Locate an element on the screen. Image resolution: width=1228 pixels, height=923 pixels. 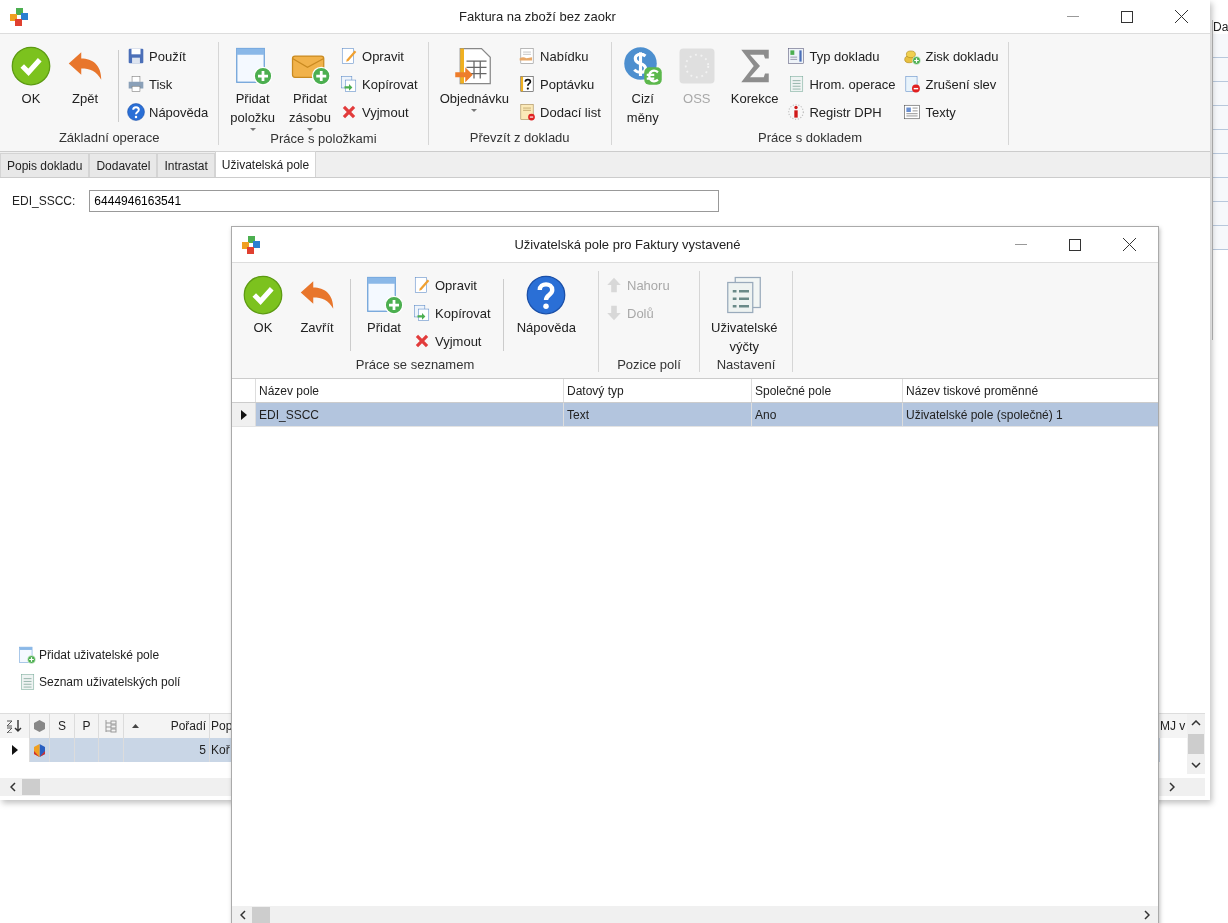
document-icon is located at coordinates (527, 56).